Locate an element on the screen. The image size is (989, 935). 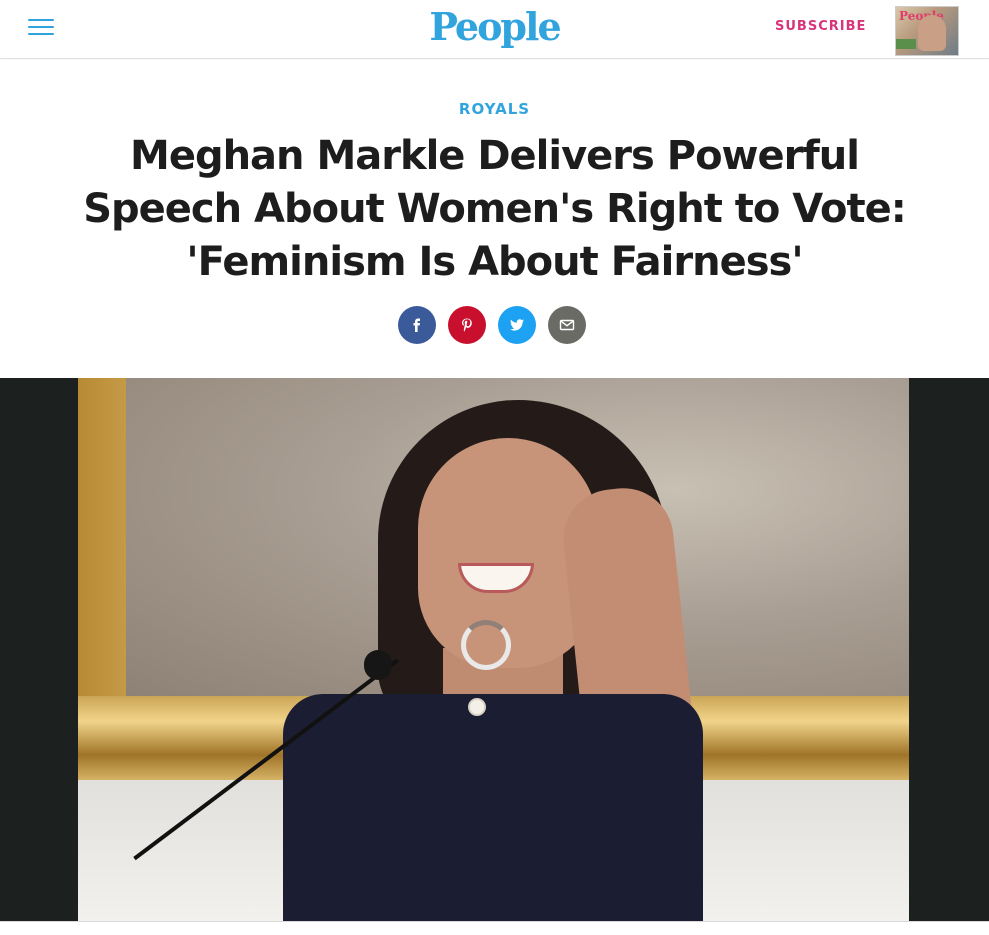
subject-dress is located at coordinates (493, 807).